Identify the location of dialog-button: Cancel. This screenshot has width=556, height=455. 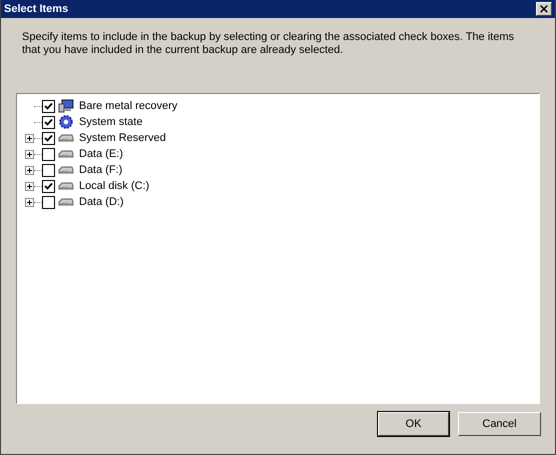
(499, 424).